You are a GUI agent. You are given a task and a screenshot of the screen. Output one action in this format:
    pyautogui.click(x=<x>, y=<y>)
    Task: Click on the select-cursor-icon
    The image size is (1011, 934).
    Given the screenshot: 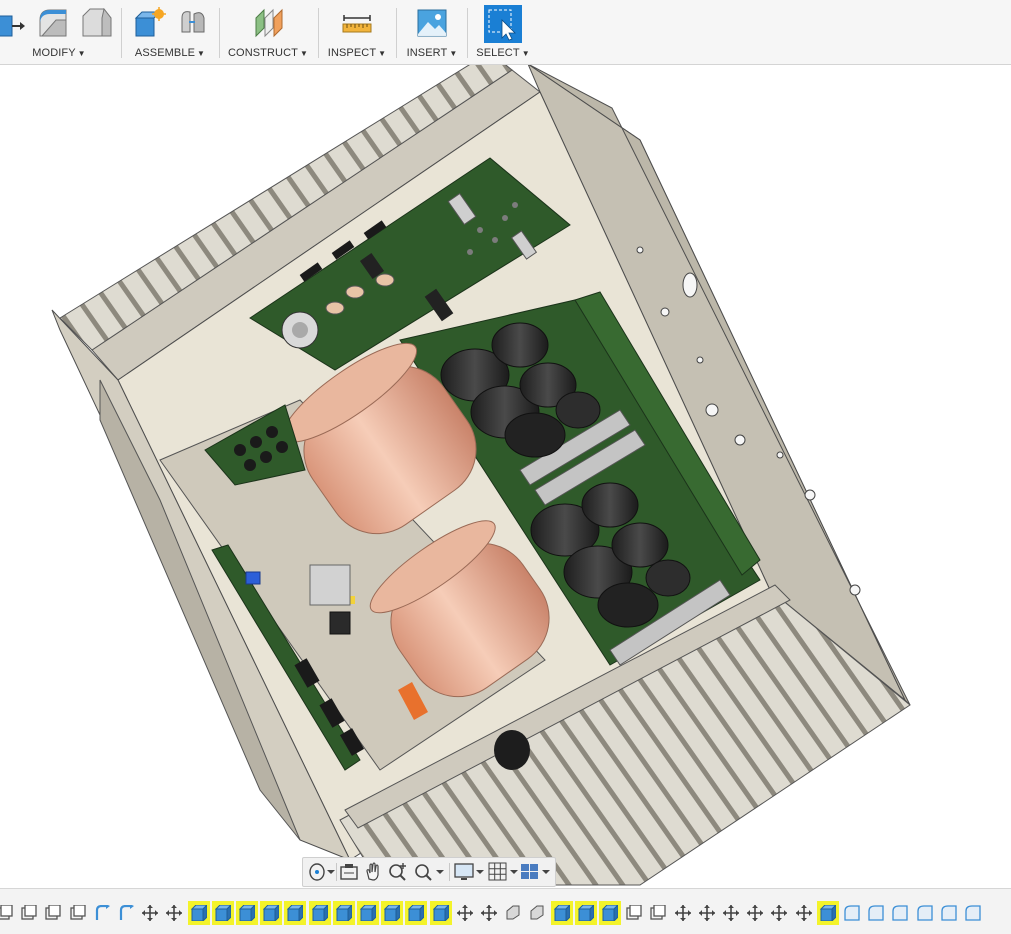 What is the action you would take?
    pyautogui.click(x=503, y=24)
    